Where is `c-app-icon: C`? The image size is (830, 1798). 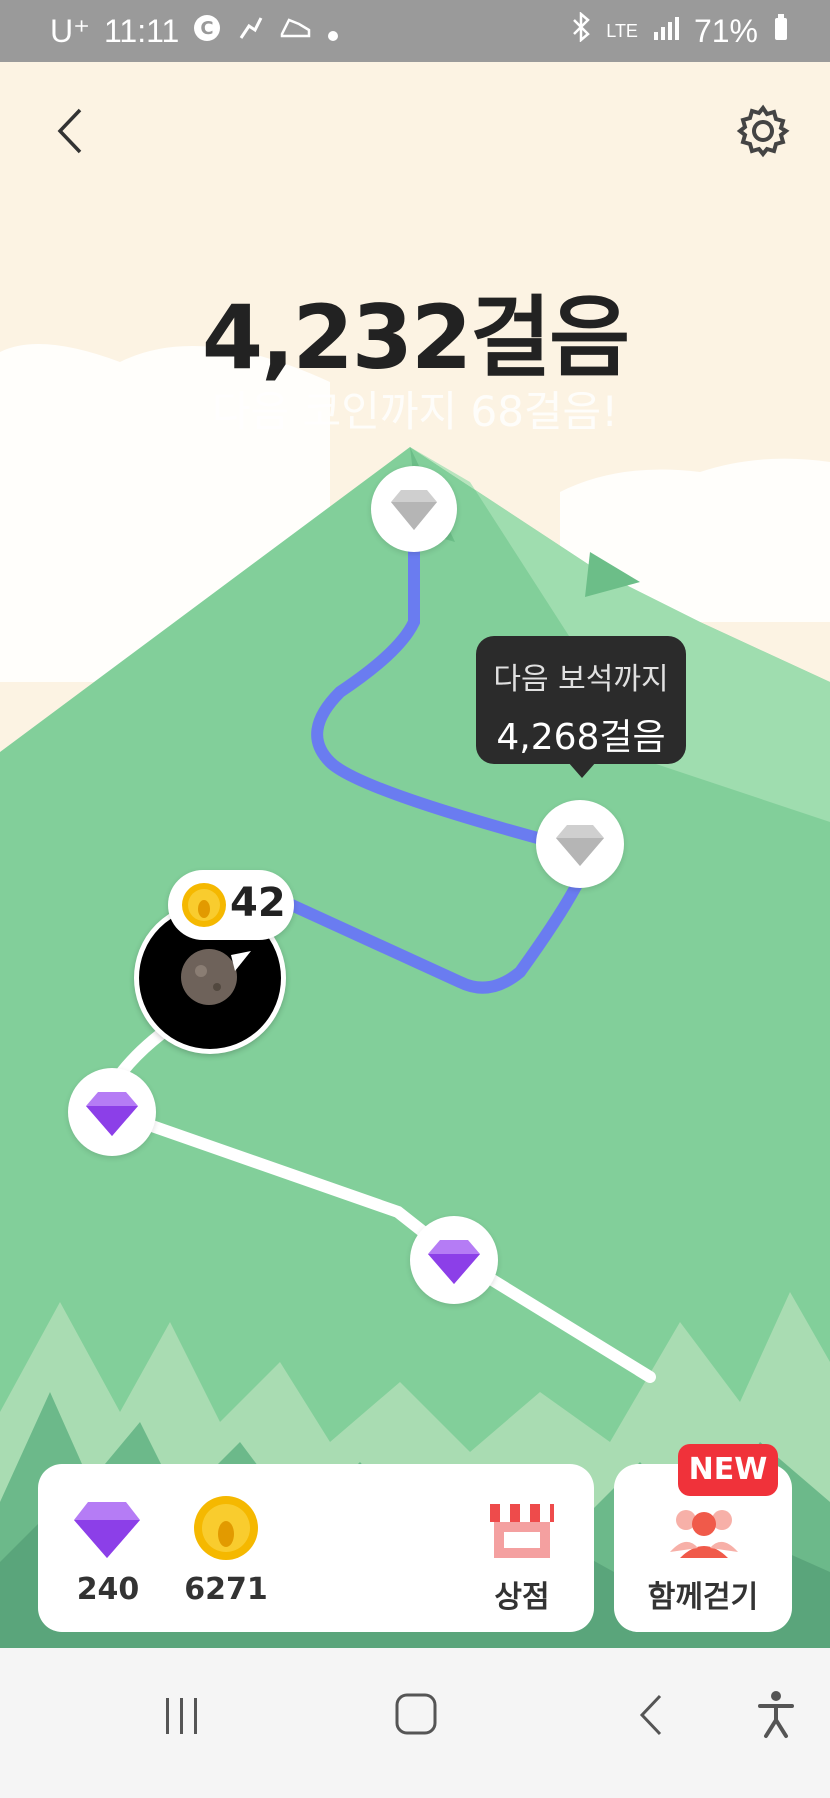
c-app-icon: C is located at coordinates (207, 31).